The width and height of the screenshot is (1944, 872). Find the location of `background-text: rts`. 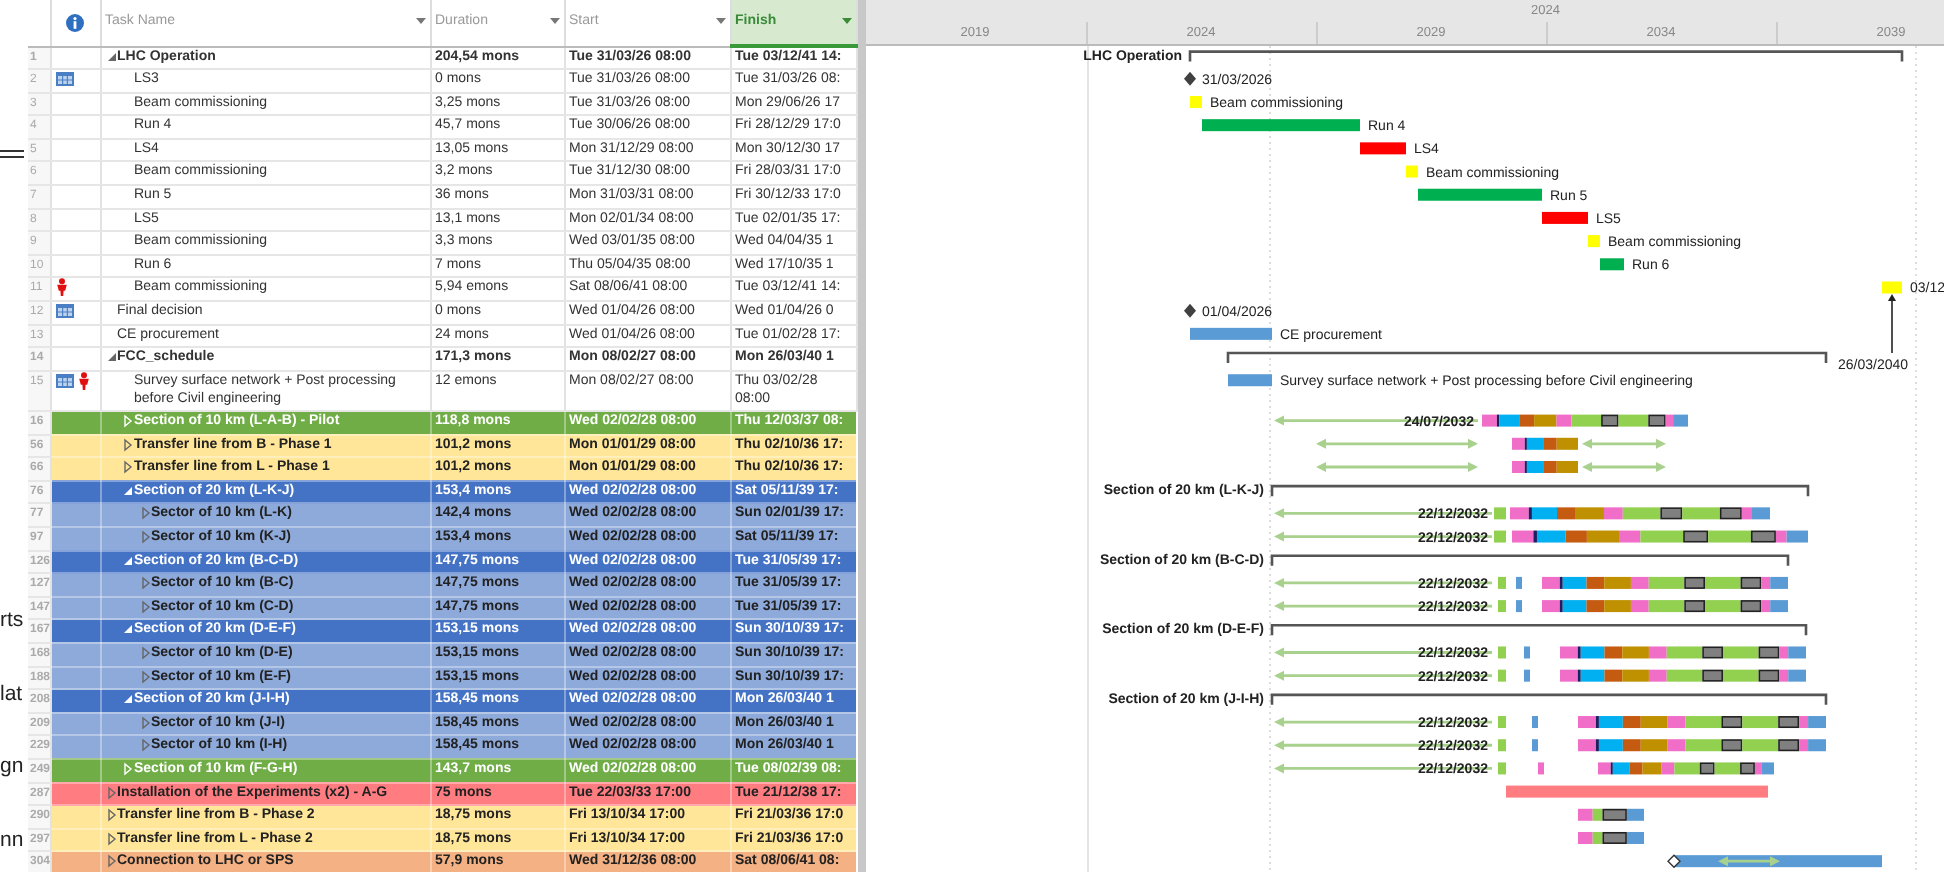

background-text: rts is located at coordinates (12, 620).